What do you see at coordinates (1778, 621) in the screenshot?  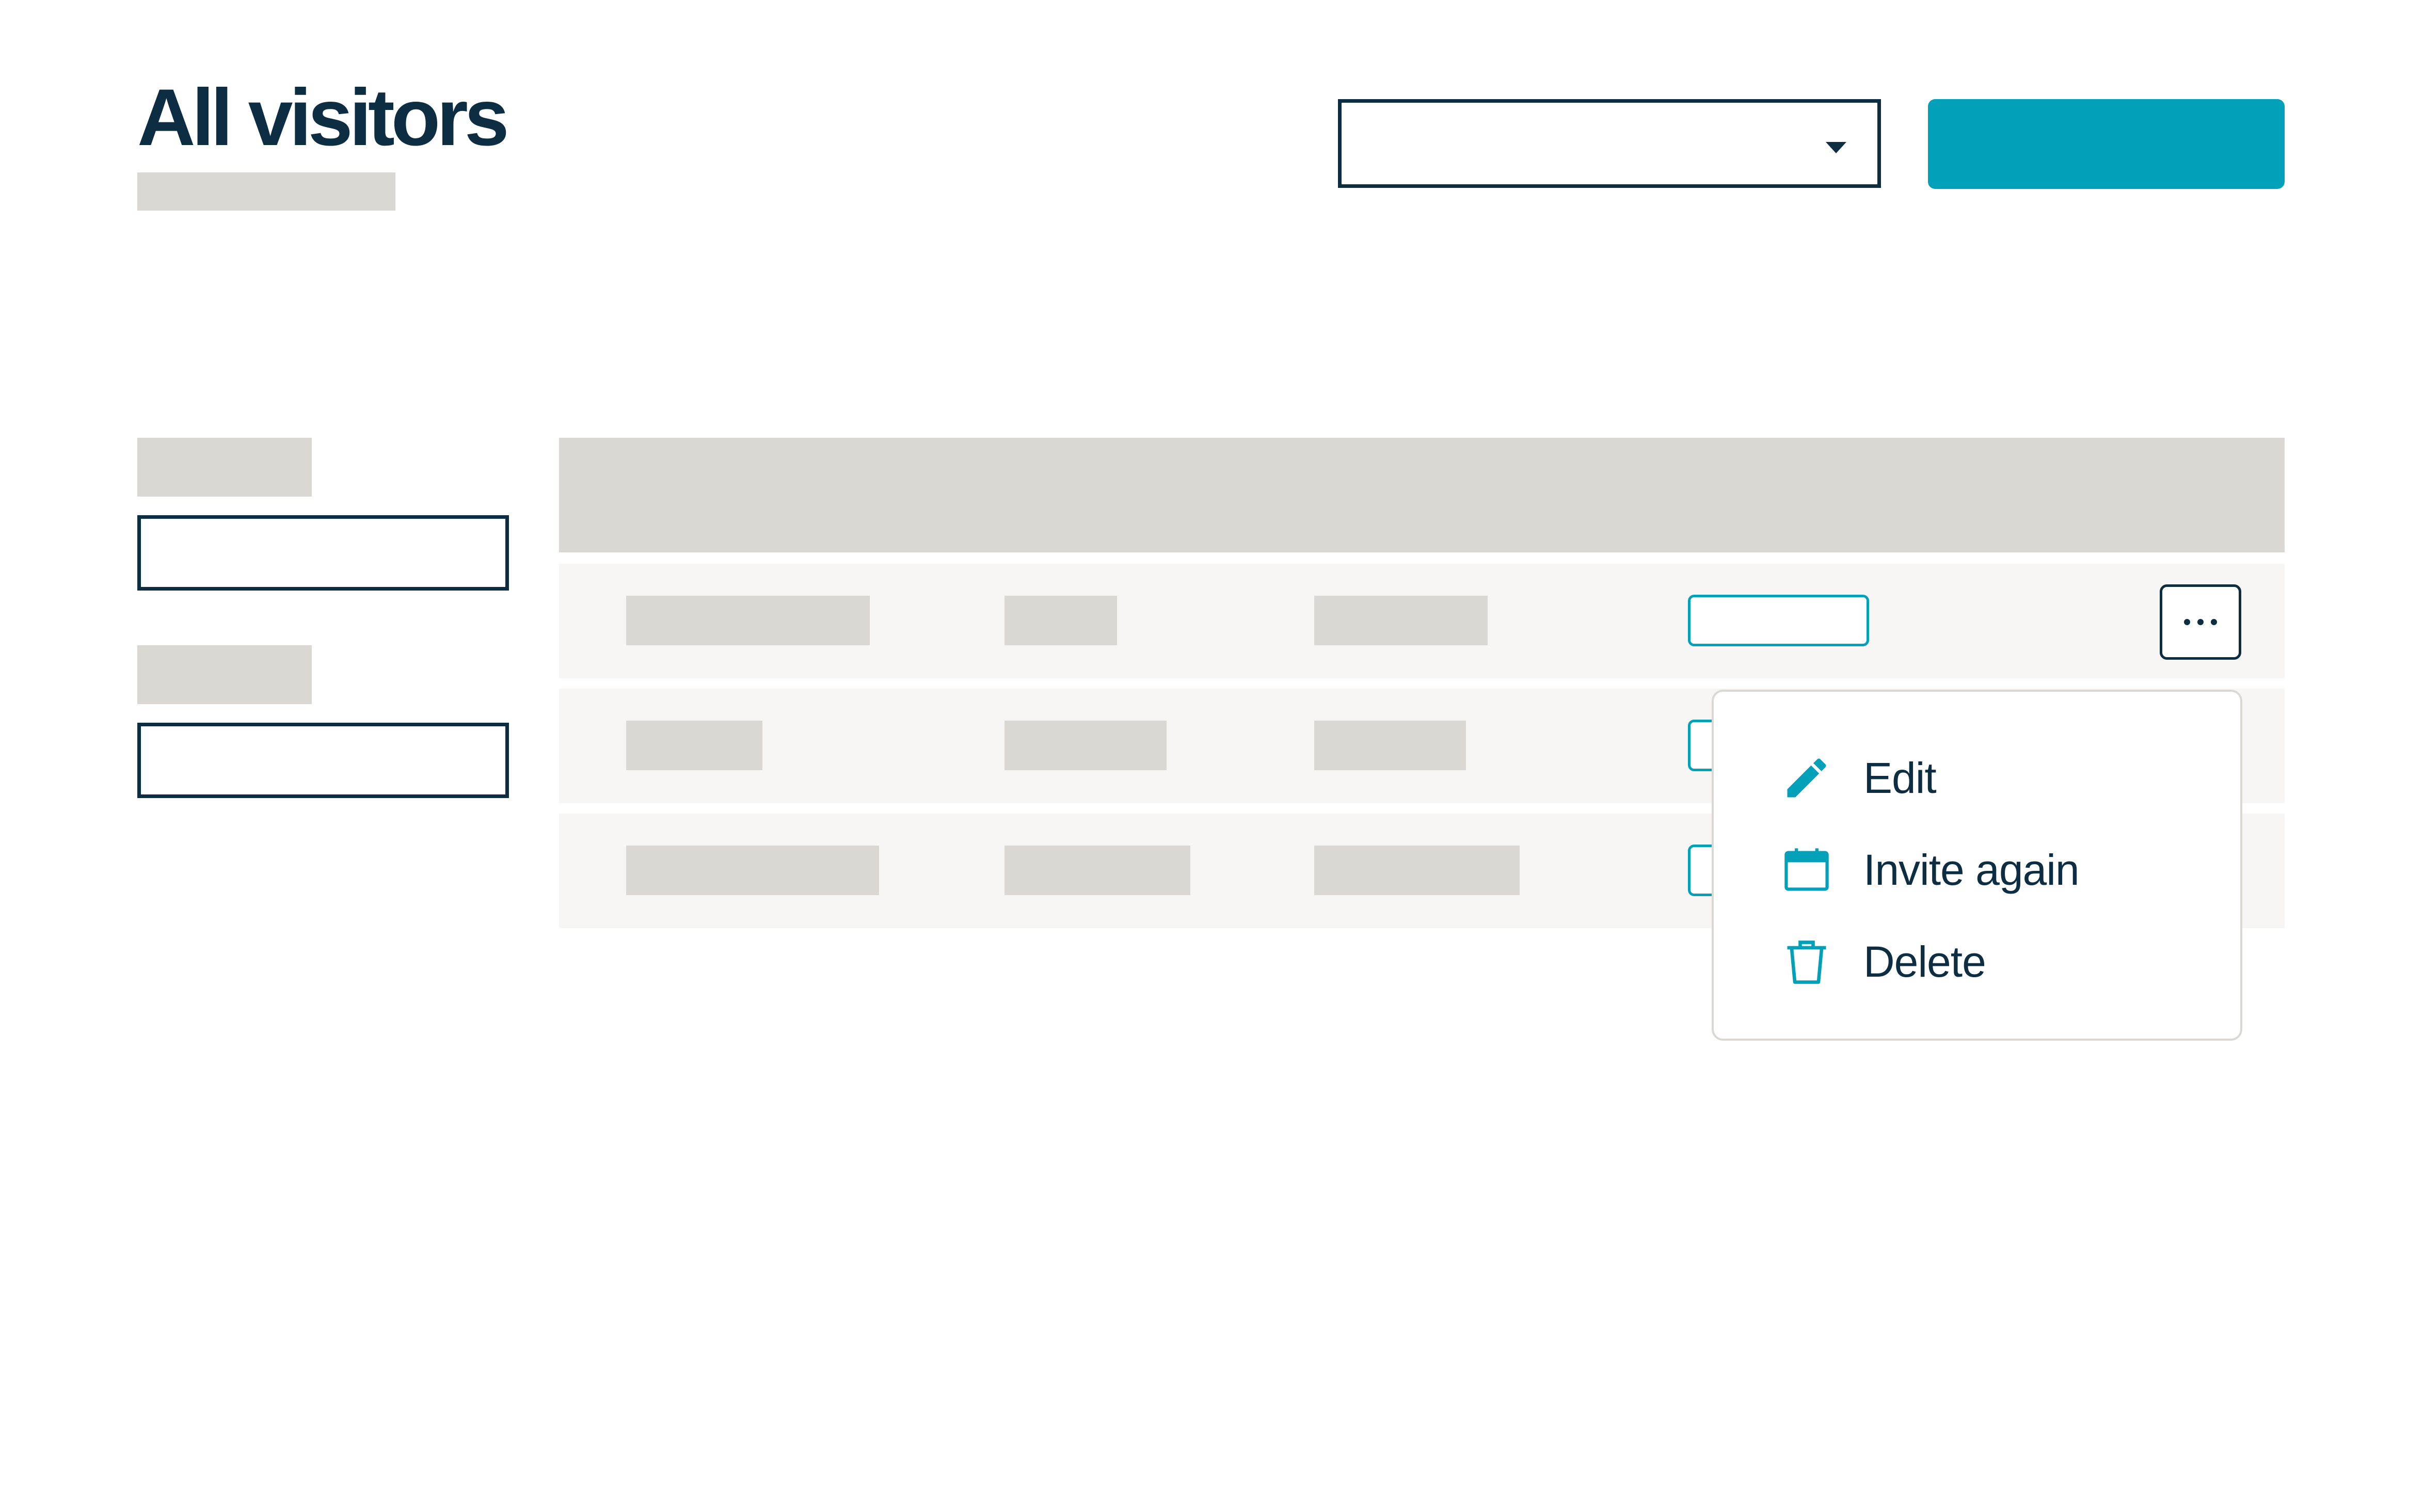 I see `status-badge` at bounding box center [1778, 621].